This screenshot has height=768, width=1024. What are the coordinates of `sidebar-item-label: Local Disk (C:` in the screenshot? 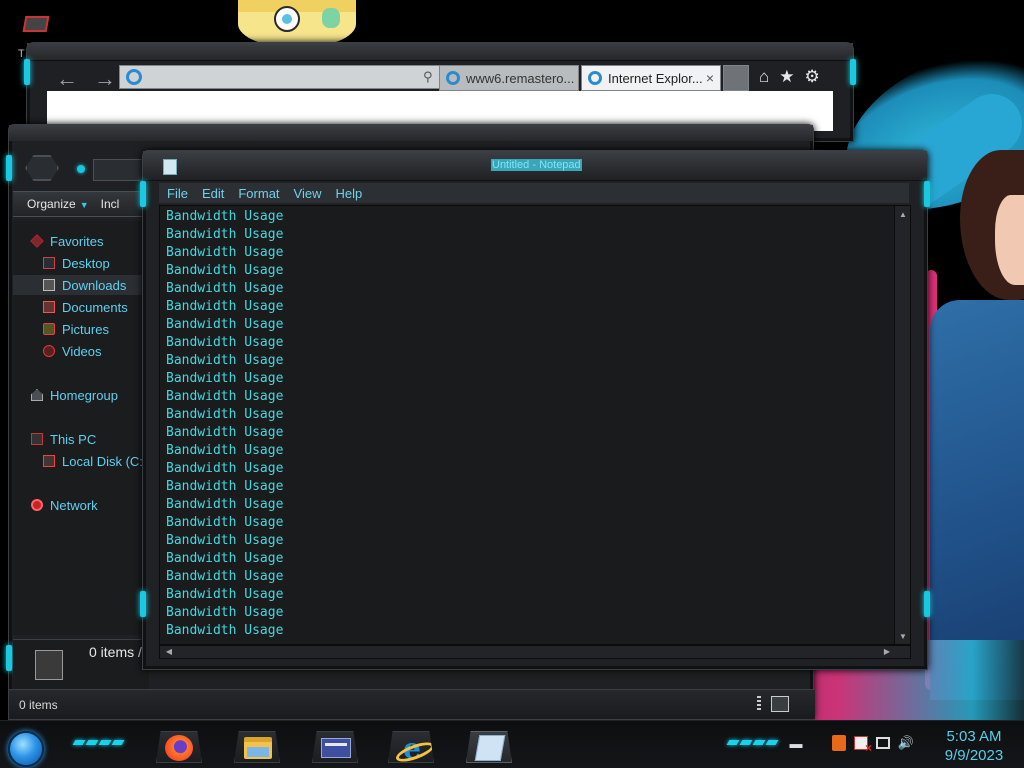 It's located at (102, 461).